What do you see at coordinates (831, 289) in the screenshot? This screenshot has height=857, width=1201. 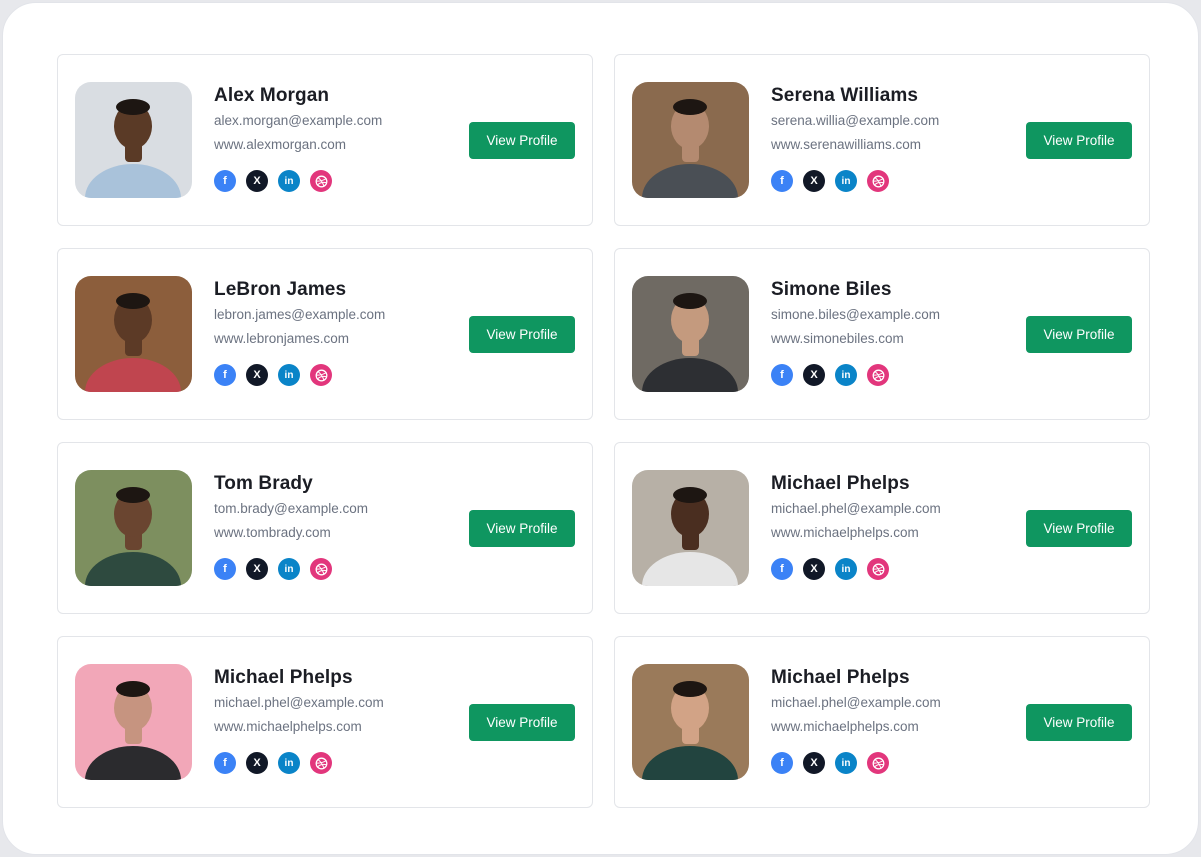 I see `profile-name: Simone Biles` at bounding box center [831, 289].